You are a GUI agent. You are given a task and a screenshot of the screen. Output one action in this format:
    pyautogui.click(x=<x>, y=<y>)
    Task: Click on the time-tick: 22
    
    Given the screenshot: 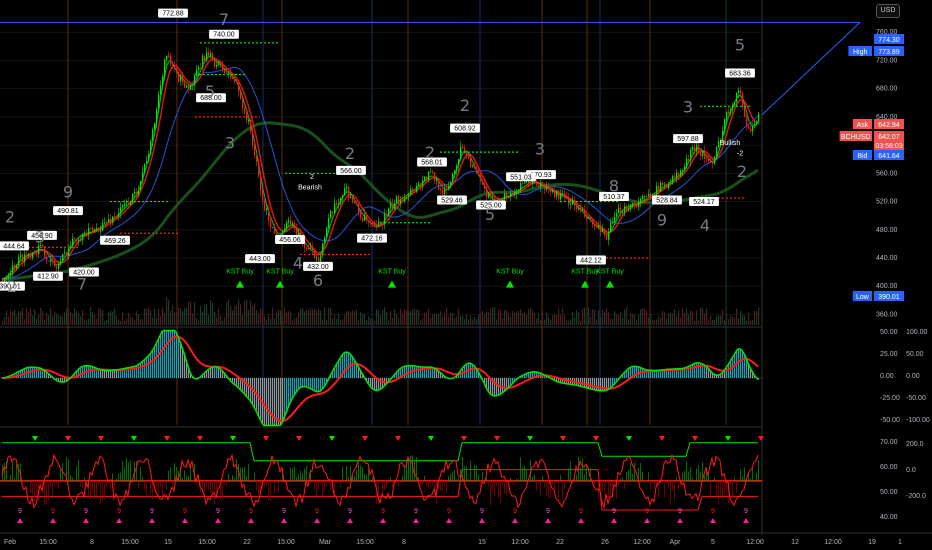 What is the action you would take?
    pyautogui.click(x=247, y=542)
    